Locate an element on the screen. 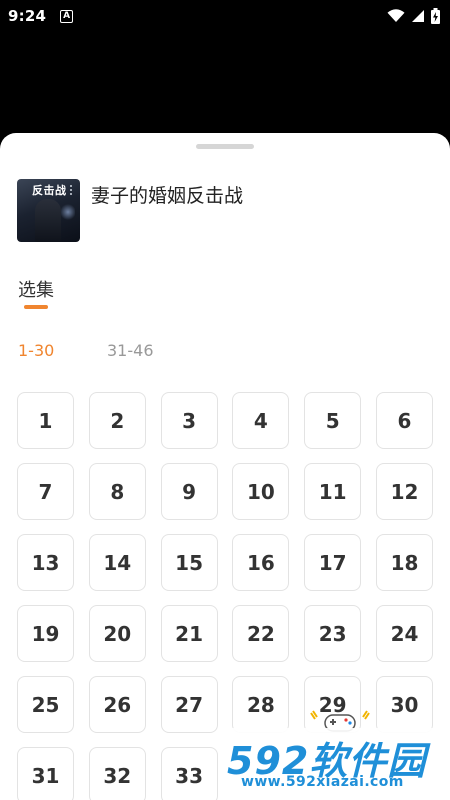 Image resolution: width=450 pixels, height=800 pixels. episode-button: 27 is located at coordinates (189, 704).